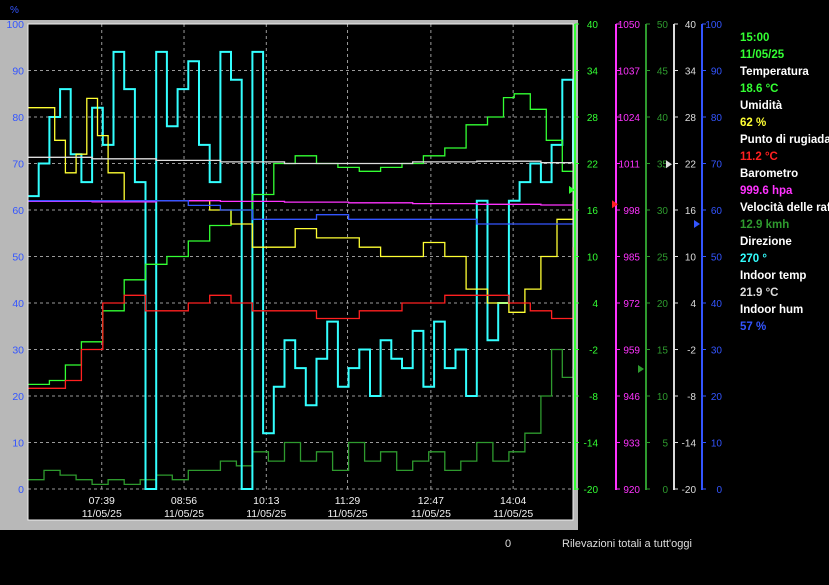  What do you see at coordinates (663, 304) in the screenshot?
I see `axis-tick-label-wind: 20` at bounding box center [663, 304].